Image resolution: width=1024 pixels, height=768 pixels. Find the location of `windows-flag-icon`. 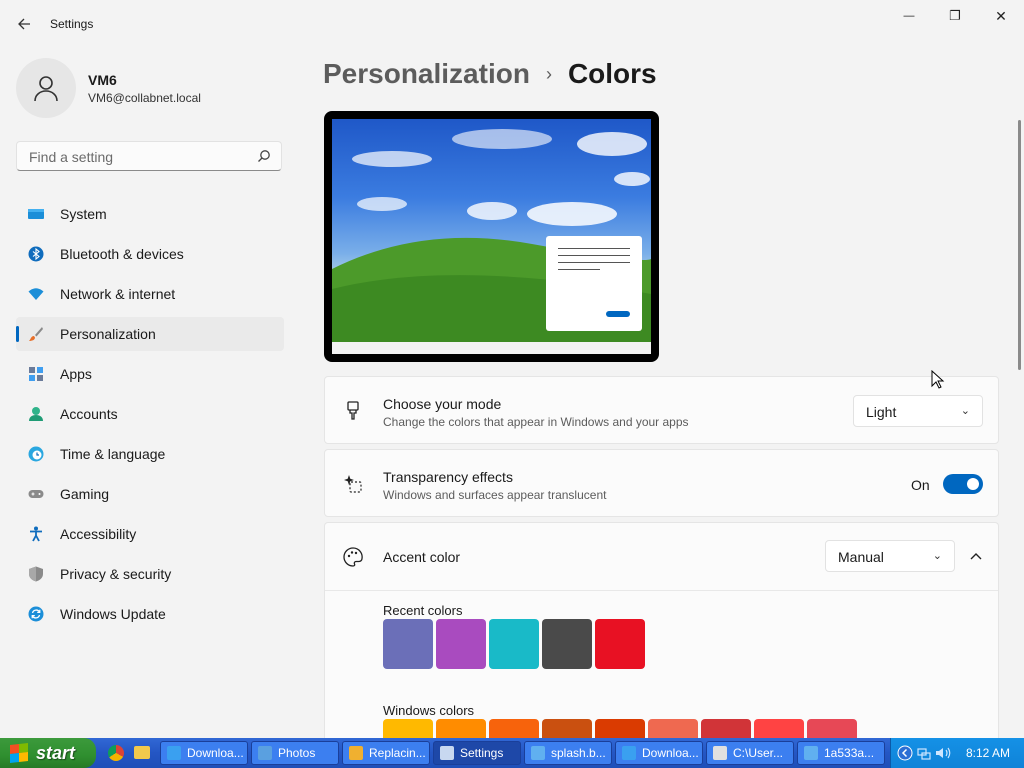

windows-flag-icon is located at coordinates (19, 753).